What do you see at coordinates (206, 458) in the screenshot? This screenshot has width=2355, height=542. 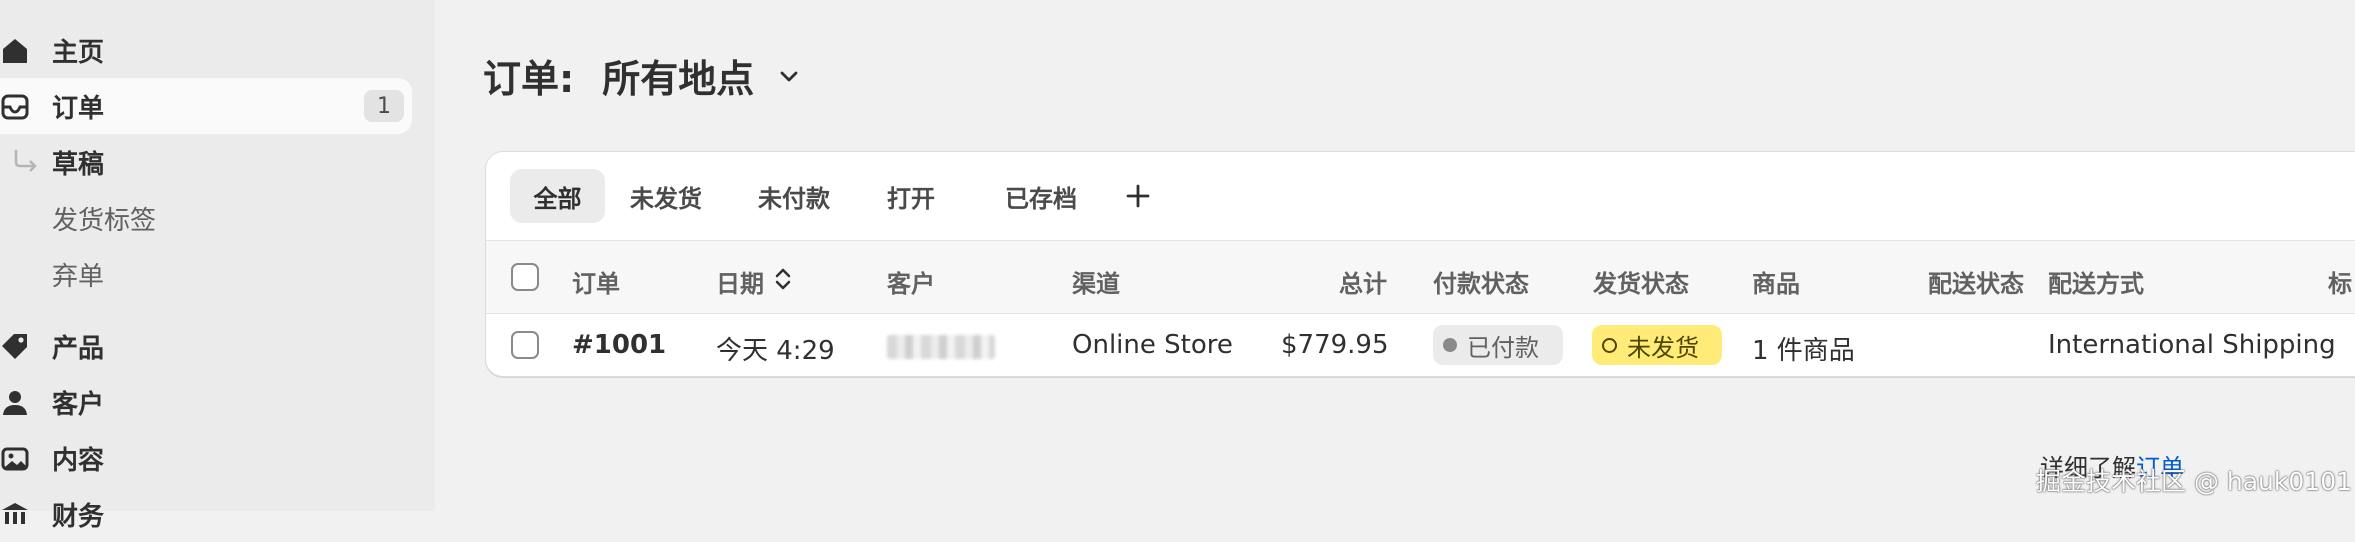 I see `sidebar-item-content: 内容` at bounding box center [206, 458].